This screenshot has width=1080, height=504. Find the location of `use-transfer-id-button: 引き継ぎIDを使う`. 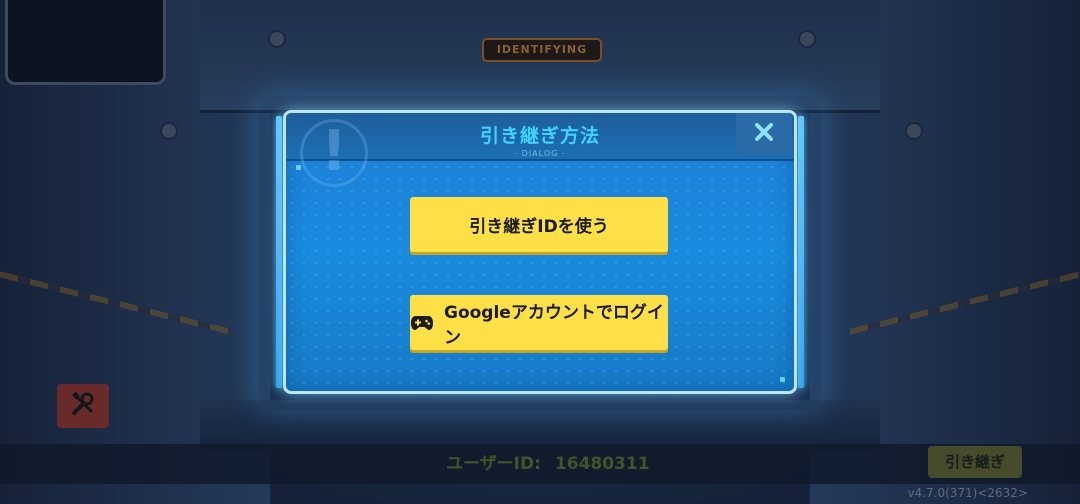

use-transfer-id-button: 引き継ぎIDを使う is located at coordinates (539, 224).